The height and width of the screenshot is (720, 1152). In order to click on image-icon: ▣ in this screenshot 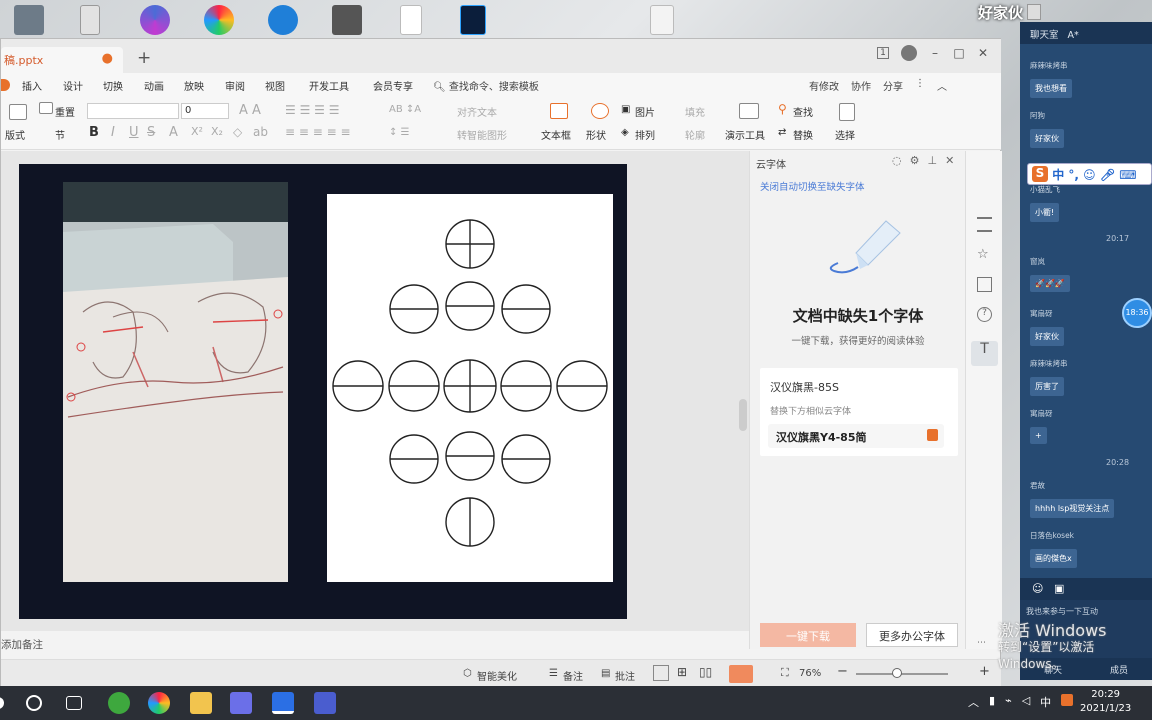, I will do `click(1059, 588)`.